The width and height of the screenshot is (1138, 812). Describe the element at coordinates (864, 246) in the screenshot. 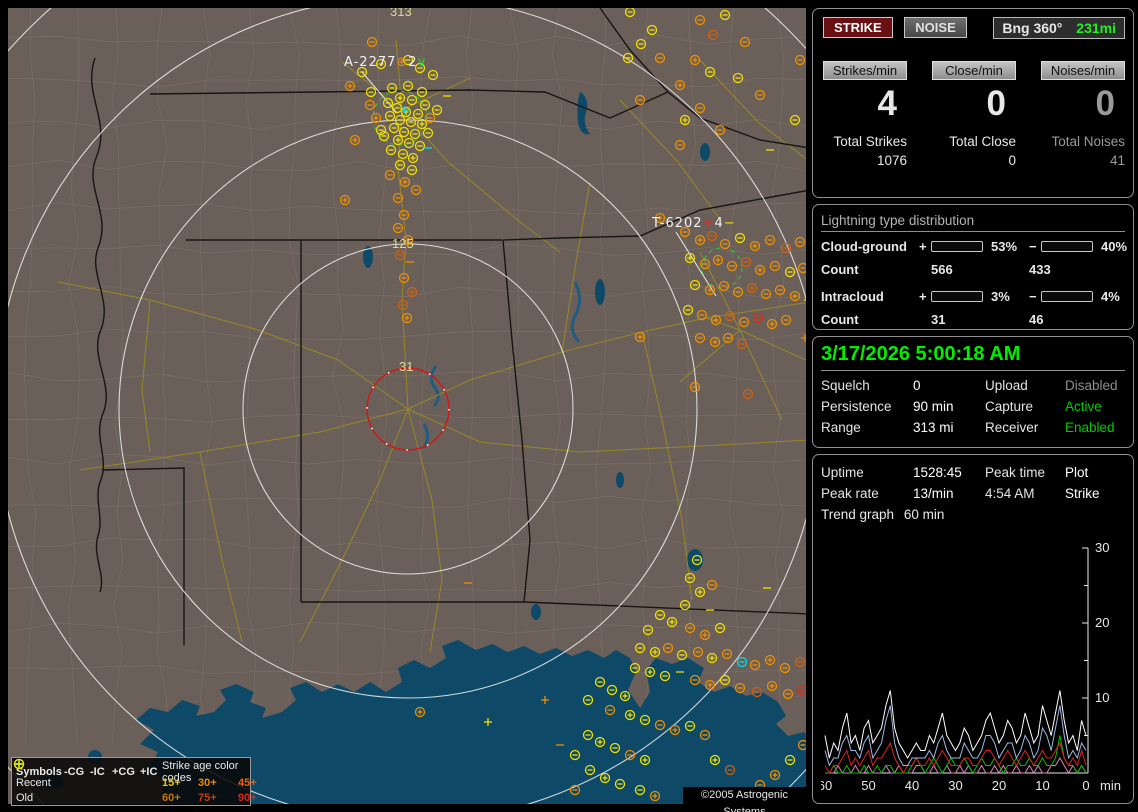

I see `cloud-ground-label: Cloud-ground` at that location.